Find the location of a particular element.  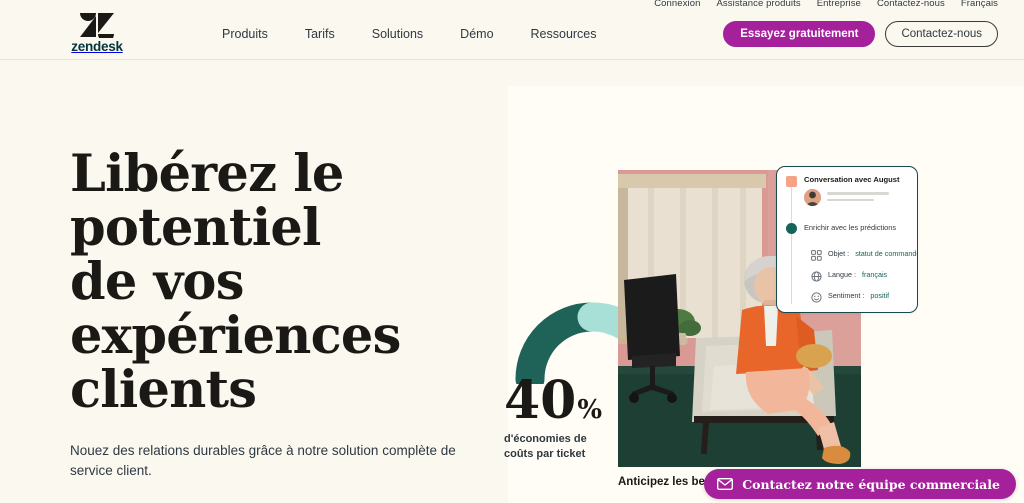

header-actions: Essayez gratuitement Contactez-nous is located at coordinates (860, 34).